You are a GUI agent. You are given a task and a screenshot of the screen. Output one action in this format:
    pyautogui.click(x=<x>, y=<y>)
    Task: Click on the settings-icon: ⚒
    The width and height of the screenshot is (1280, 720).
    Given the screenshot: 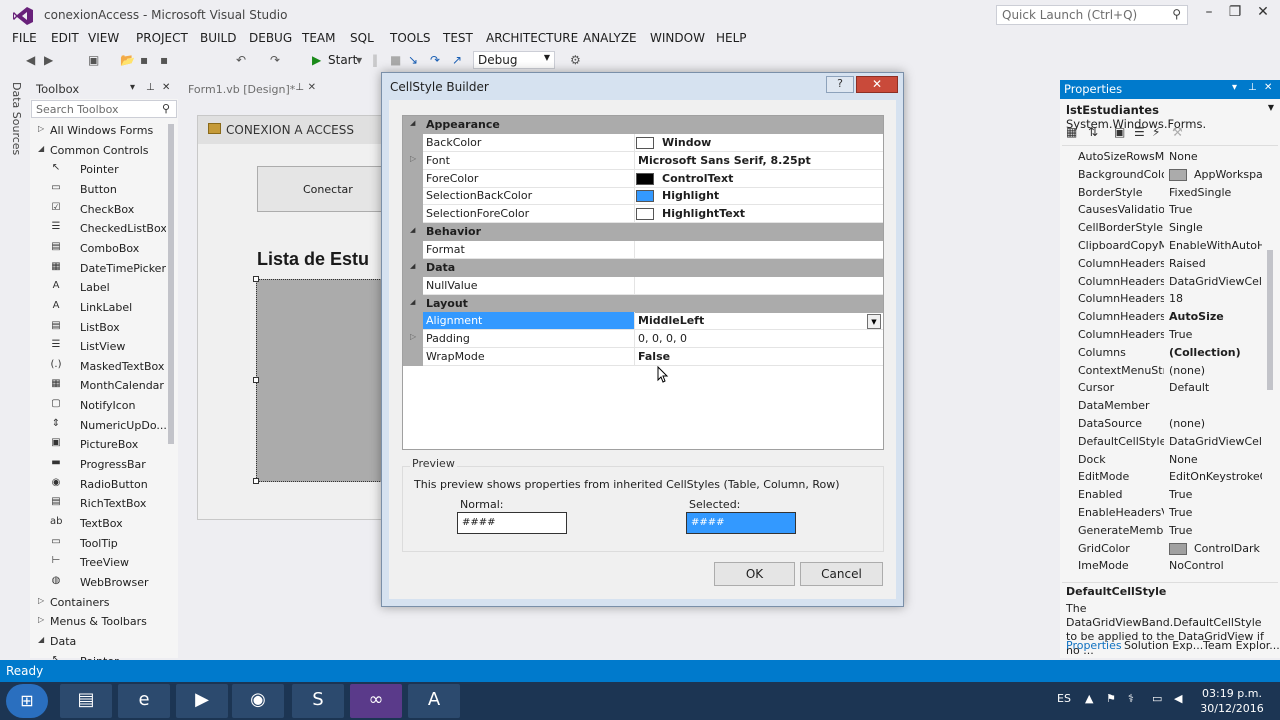 What is the action you would take?
    pyautogui.click(x=1177, y=132)
    